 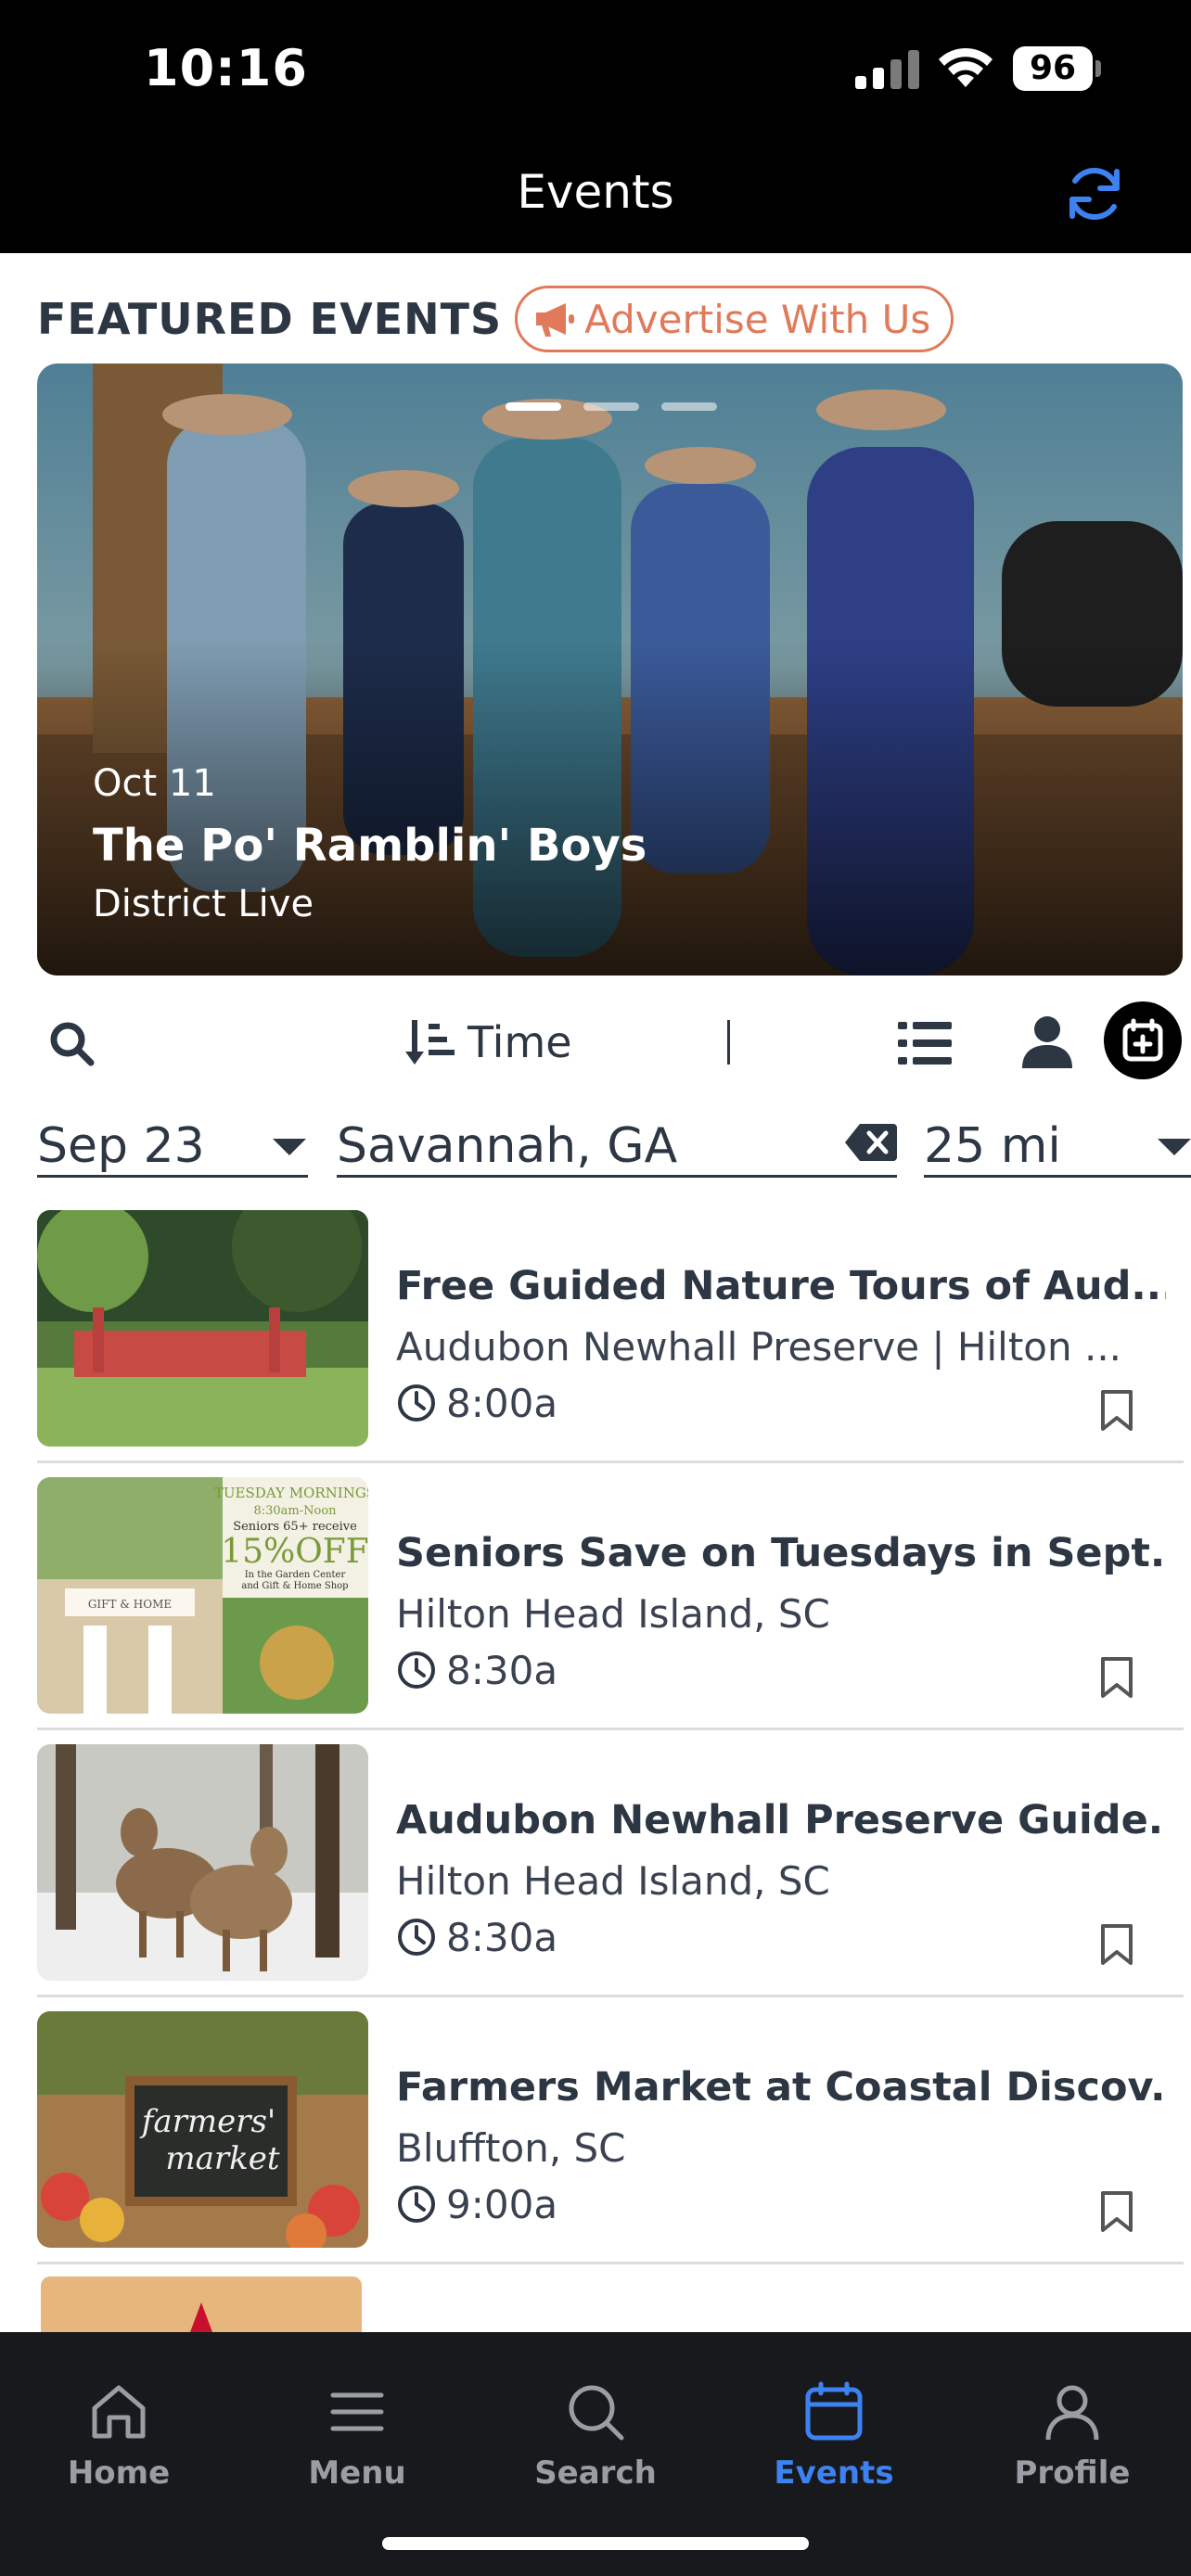 What do you see at coordinates (291, 1493) in the screenshot?
I see `thumb-text-1: TUESDAY MORNINGS` at bounding box center [291, 1493].